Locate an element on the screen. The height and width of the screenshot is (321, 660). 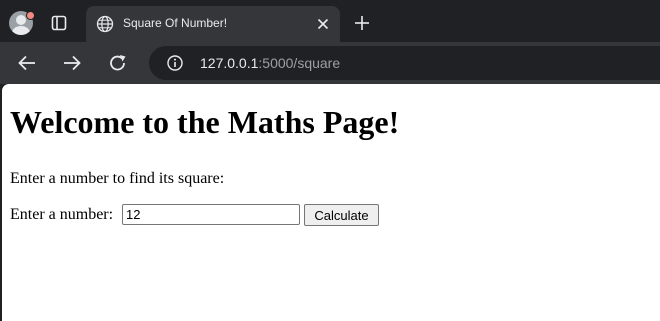
globe-icon is located at coordinates (105, 24).